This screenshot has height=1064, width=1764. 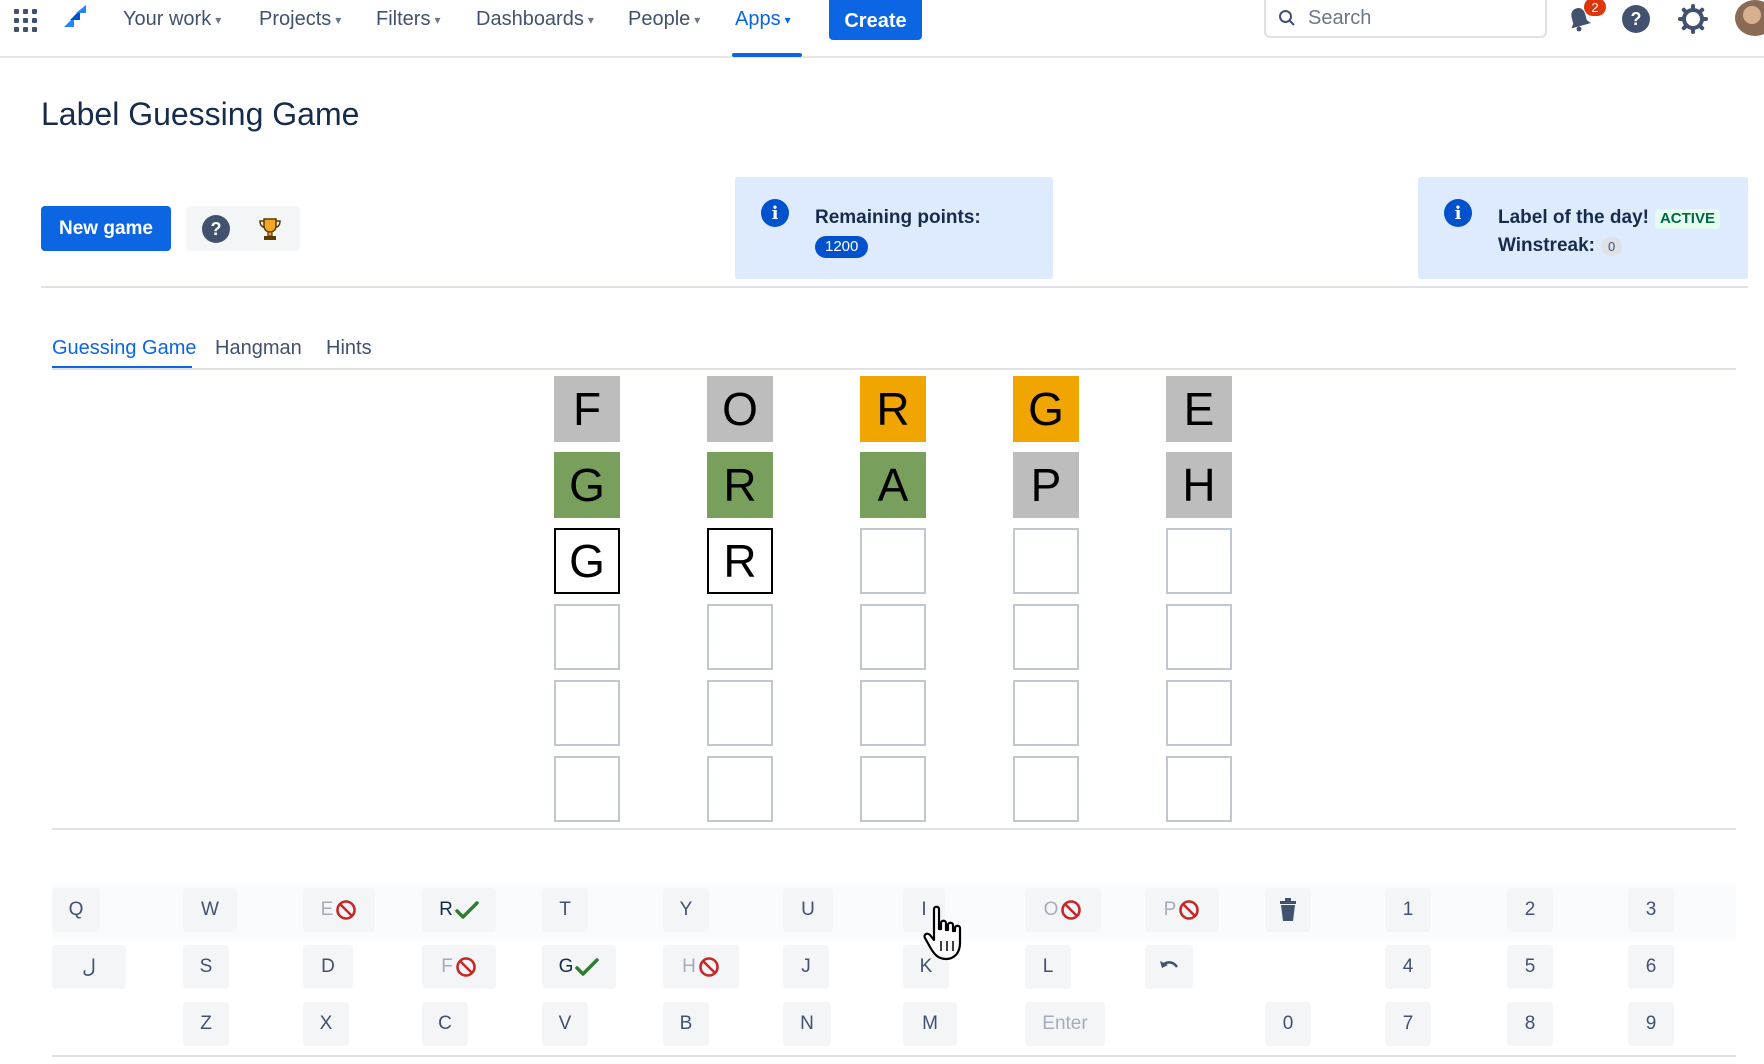 I want to click on app-switcher-icon, so click(x=26, y=21).